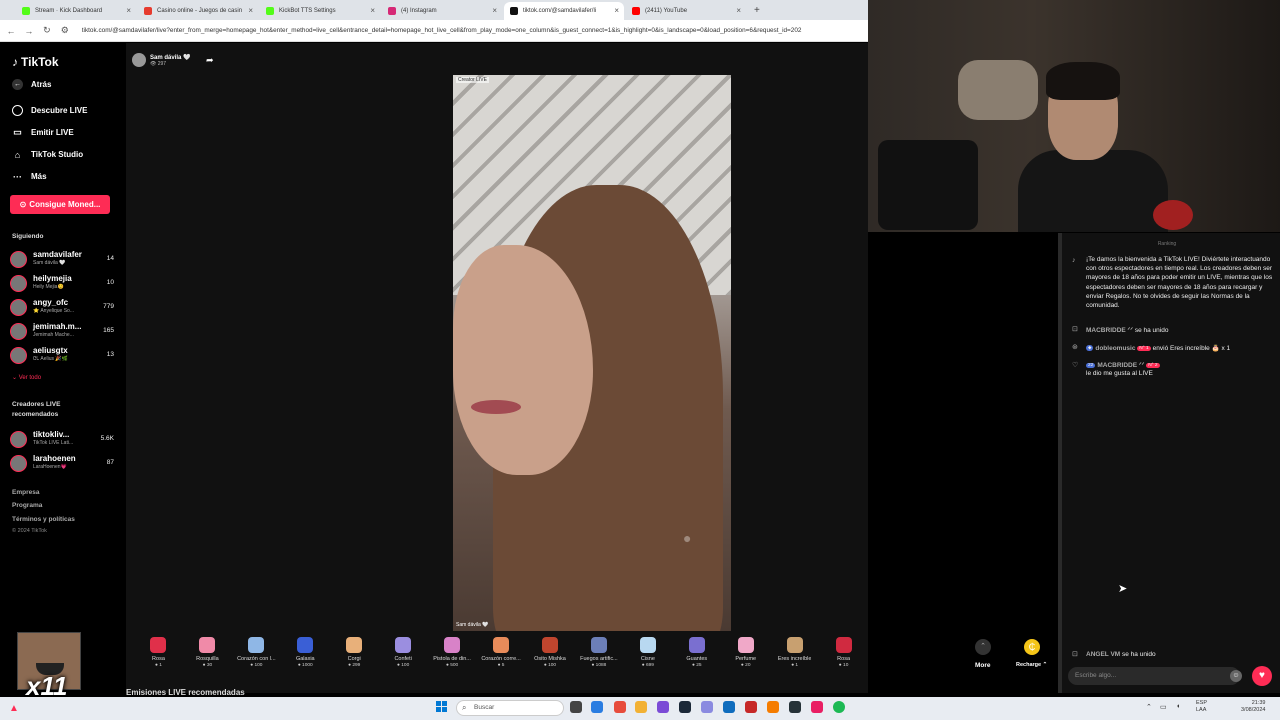 This screenshot has width=1280, height=720. What do you see at coordinates (42, 132) in the screenshot?
I see `menu-emitir-live: ▭ Emitir LIVE` at bounding box center [42, 132].